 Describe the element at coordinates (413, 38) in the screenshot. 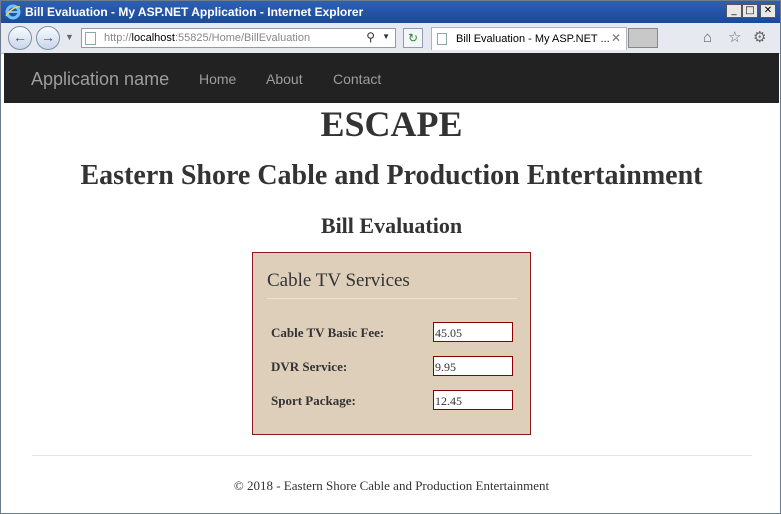

I see `refresh-icon: ↻` at that location.